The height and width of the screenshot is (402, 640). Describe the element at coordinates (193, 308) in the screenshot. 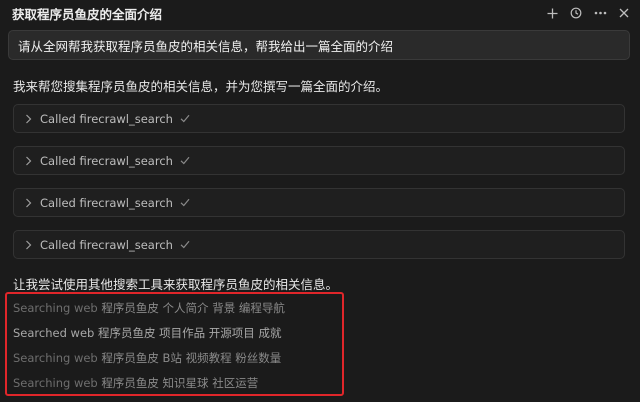

I see `search-query: 程序员鱼皮 个人简介 背景 编程导航` at that location.